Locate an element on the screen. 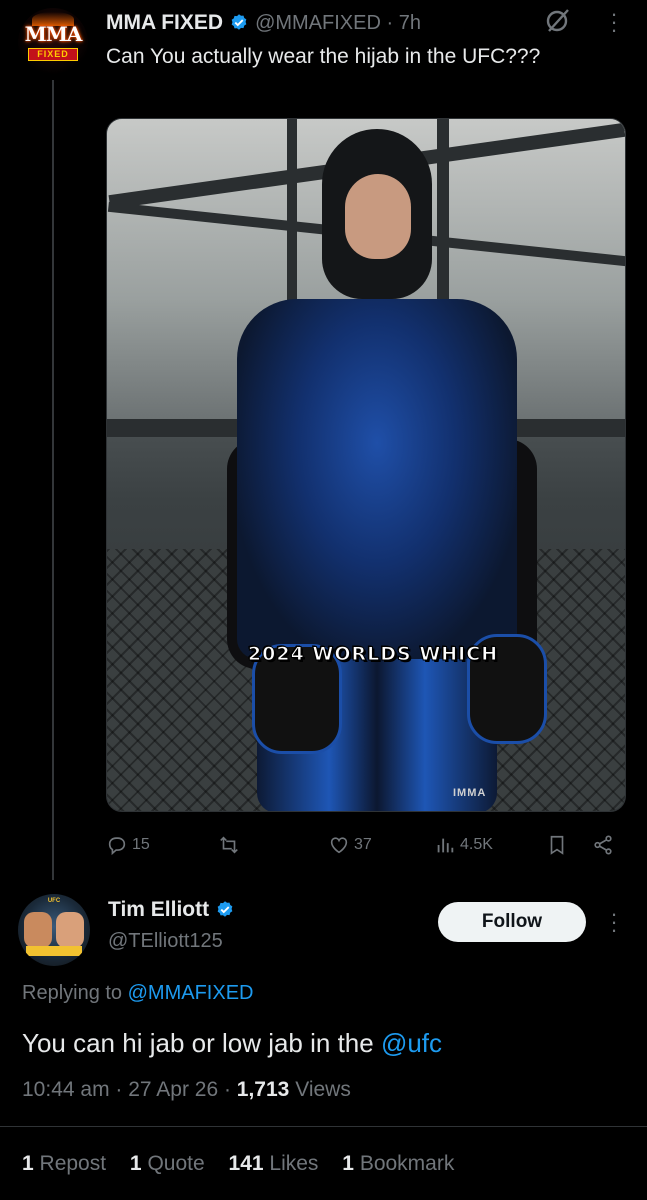 Image resolution: width=647 pixels, height=1200 pixels. avatar-ufc-mark: UFC is located at coordinates (54, 901).